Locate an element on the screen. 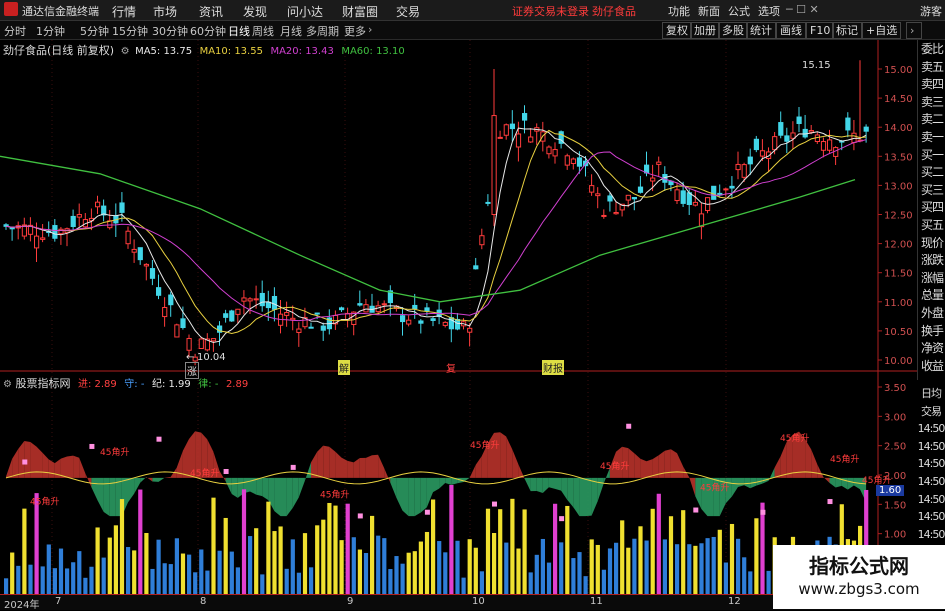 The height and width of the screenshot is (611, 945). period-weekly: 周线 is located at coordinates (263, 31).